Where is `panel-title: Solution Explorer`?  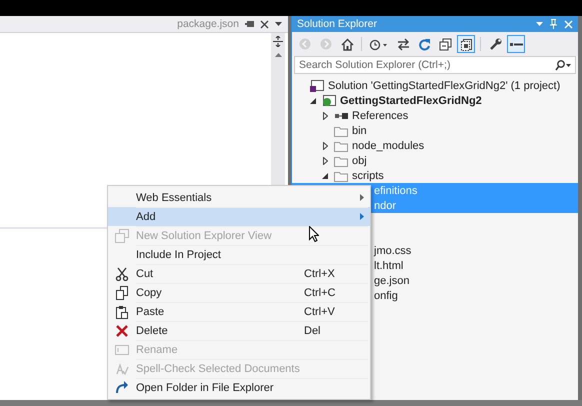
panel-title: Solution Explorer is located at coordinates (337, 24).